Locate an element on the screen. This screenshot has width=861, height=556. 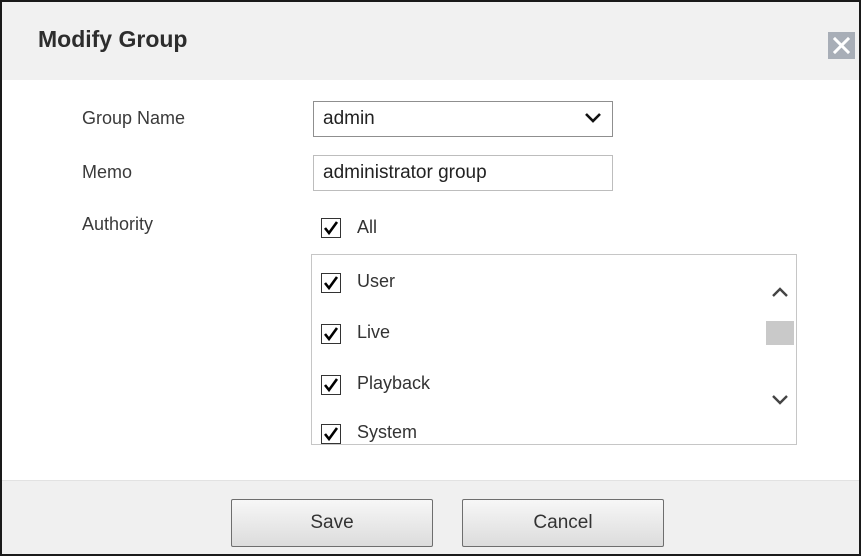
authority-label: Authority is located at coordinates (118, 224).